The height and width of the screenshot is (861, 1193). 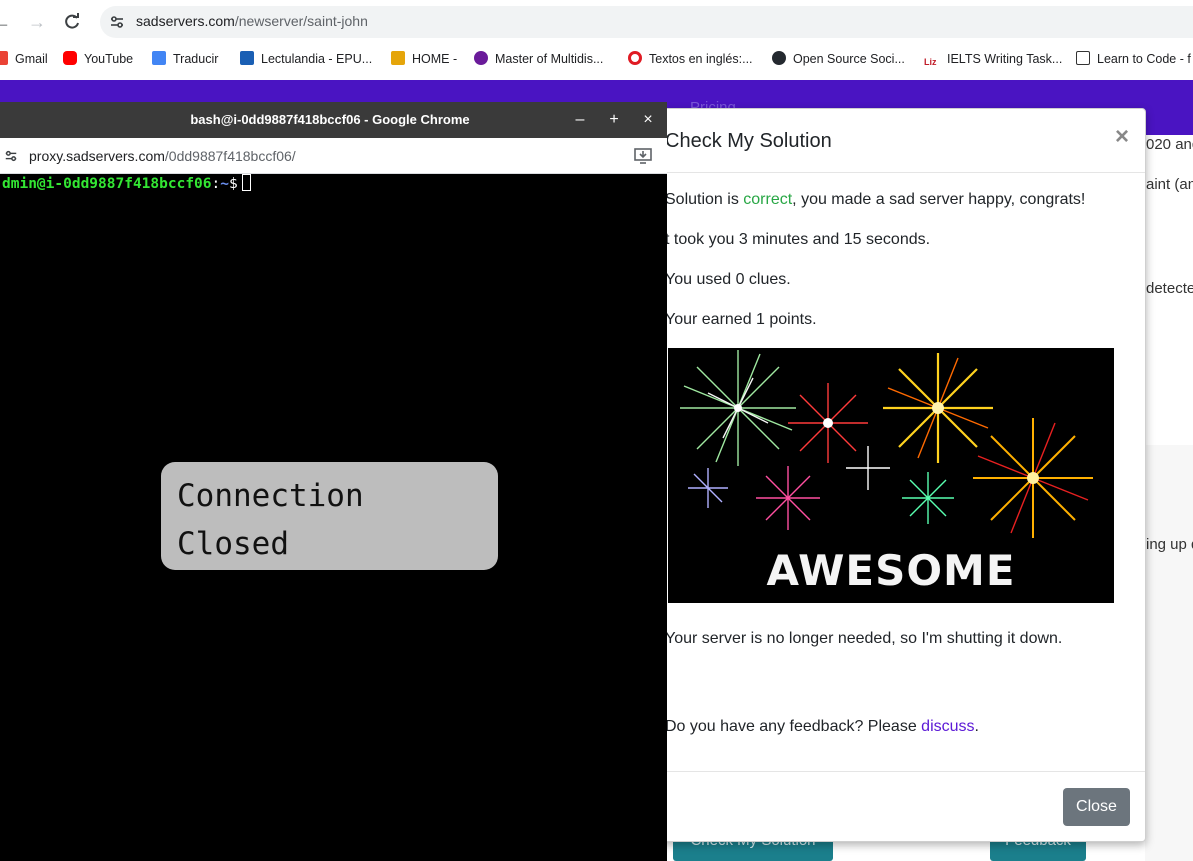 I want to click on bookmark-label: HOME -, so click(x=435, y=59).